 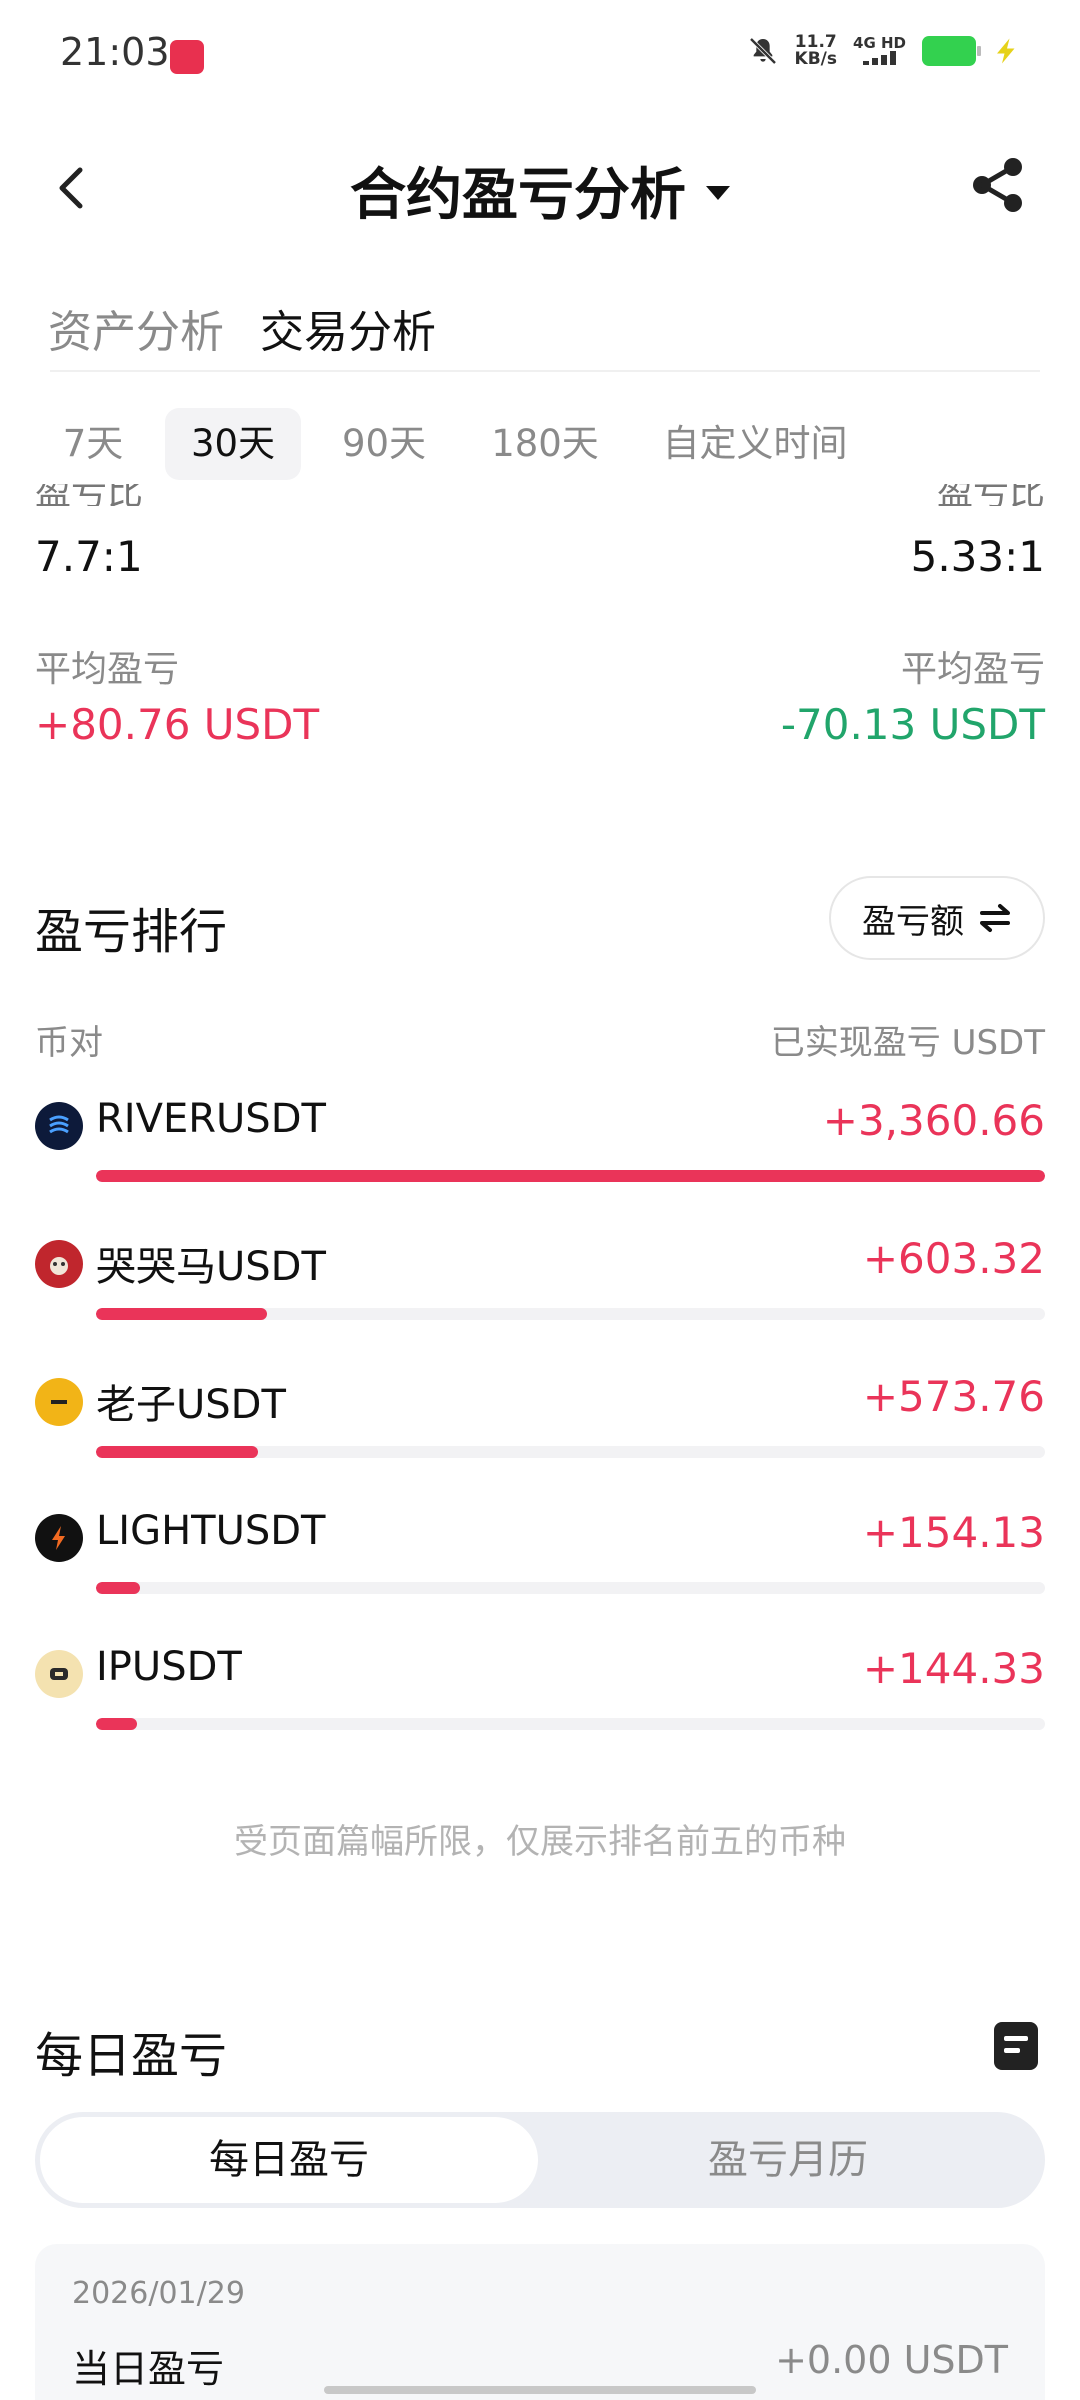 I want to click on ranking-note: 受页面篇幅所限，仅展示排名前五的币种, so click(x=540, y=1842).